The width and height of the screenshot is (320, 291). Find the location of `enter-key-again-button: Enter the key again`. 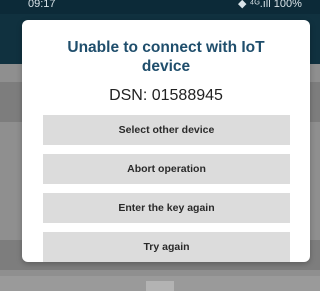

enter-key-again-button: Enter the key again is located at coordinates (166, 208).